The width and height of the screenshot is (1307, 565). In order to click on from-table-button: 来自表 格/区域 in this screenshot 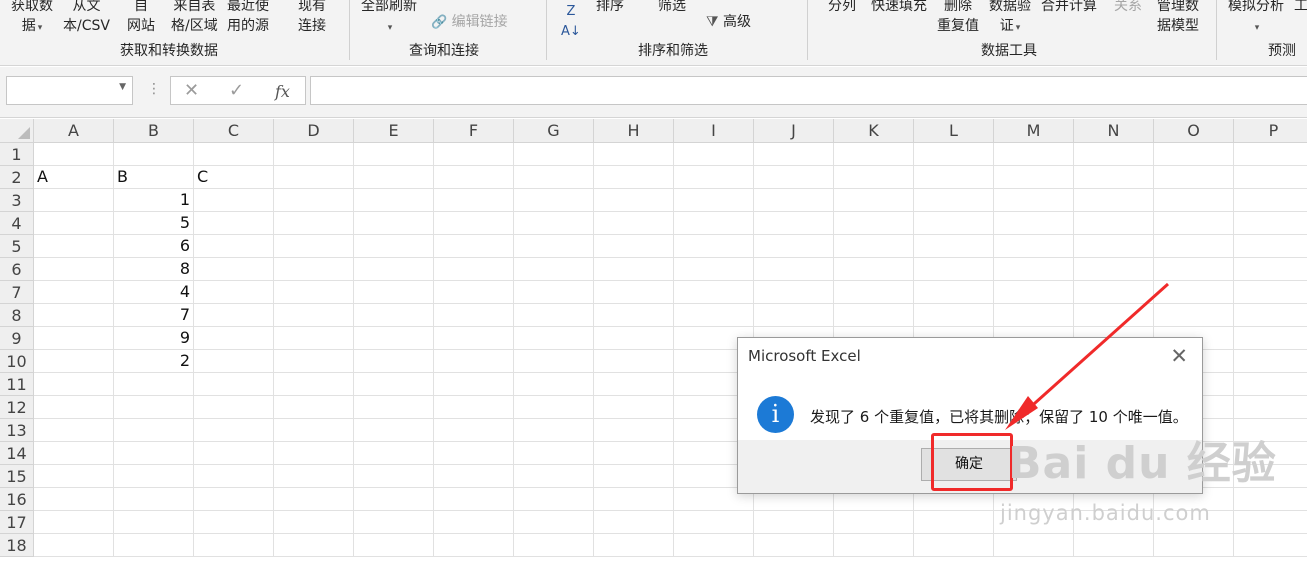, I will do `click(194, 18)`.